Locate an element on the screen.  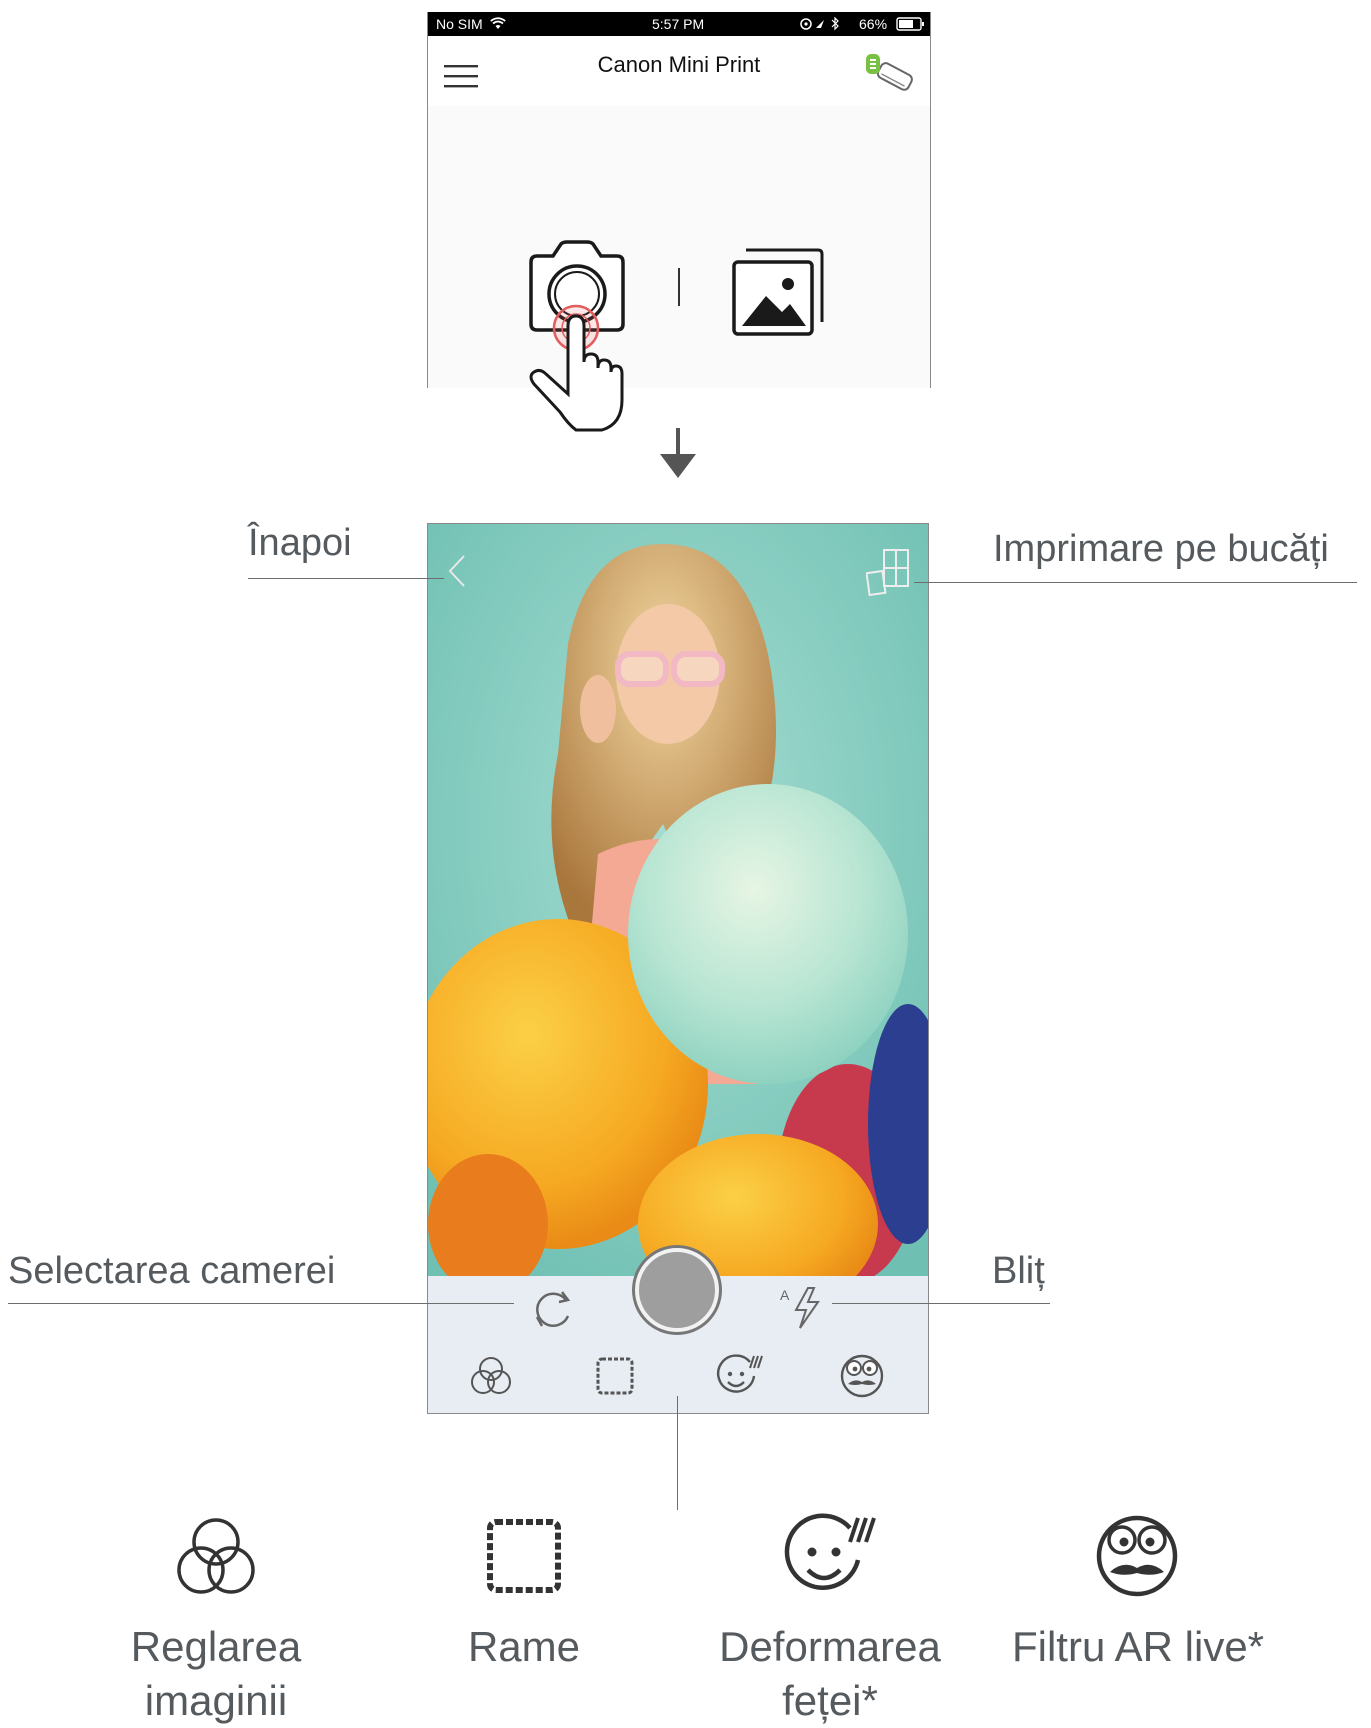
callout-features-line is located at coordinates (677, 1453).